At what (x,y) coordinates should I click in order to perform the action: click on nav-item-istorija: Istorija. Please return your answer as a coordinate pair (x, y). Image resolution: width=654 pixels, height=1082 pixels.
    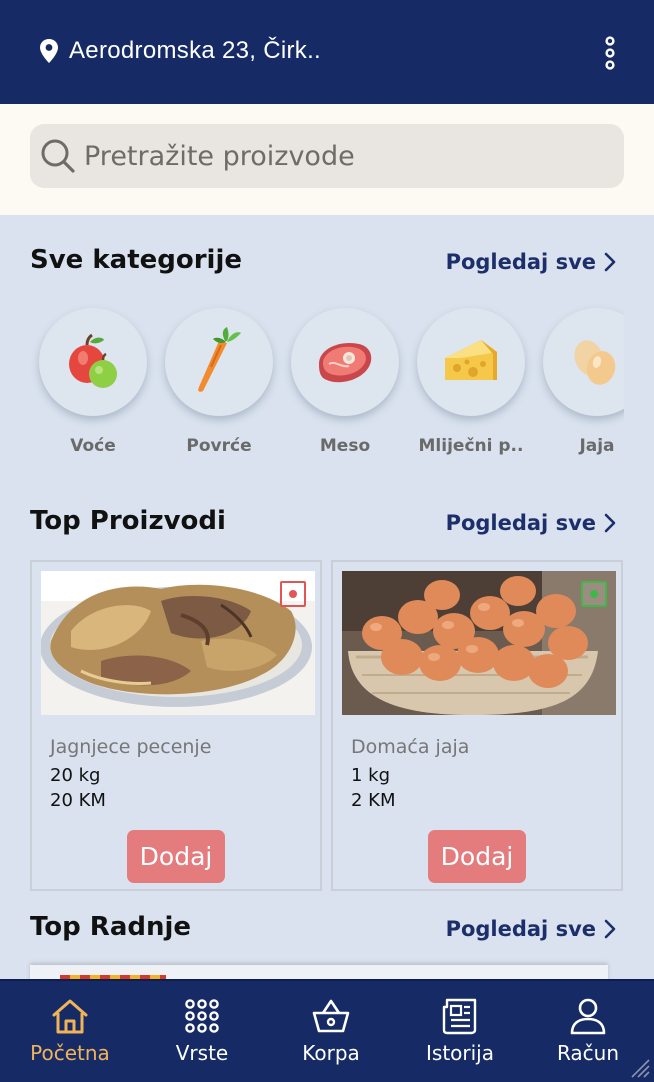
    Looking at the image, I should click on (460, 1031).